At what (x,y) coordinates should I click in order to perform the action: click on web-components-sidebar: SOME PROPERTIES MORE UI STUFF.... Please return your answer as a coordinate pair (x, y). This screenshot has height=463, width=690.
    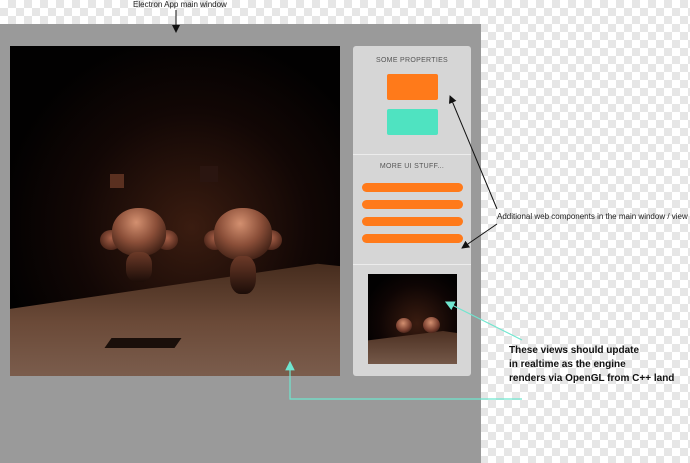
    Looking at the image, I should click on (412, 211).